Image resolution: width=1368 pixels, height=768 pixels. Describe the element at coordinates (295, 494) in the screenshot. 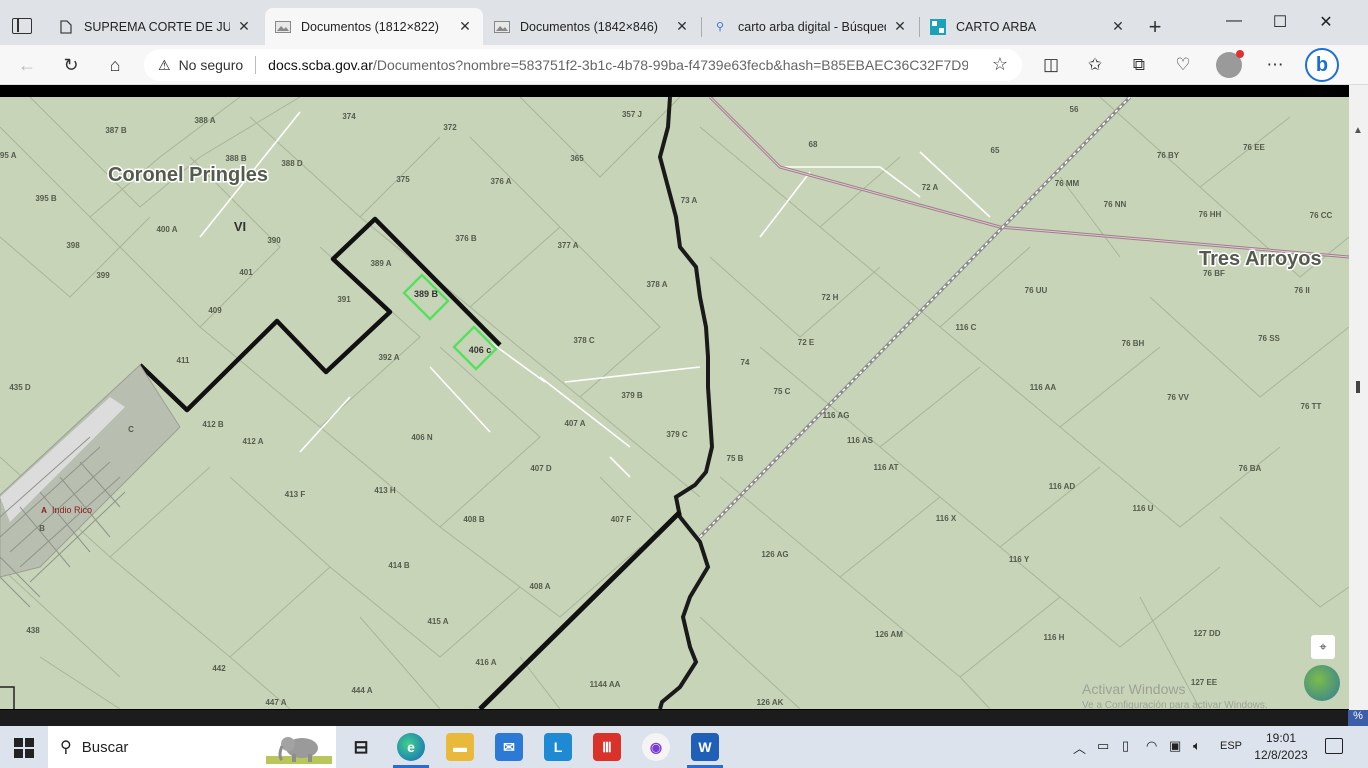

I see `parcel-label: 413 F` at that location.